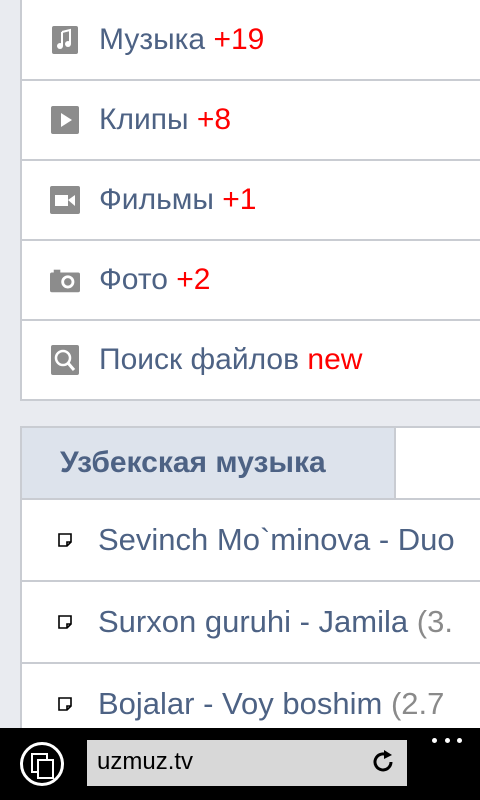 The width and height of the screenshot is (480, 800). I want to click on more-options-icon, so click(447, 742).